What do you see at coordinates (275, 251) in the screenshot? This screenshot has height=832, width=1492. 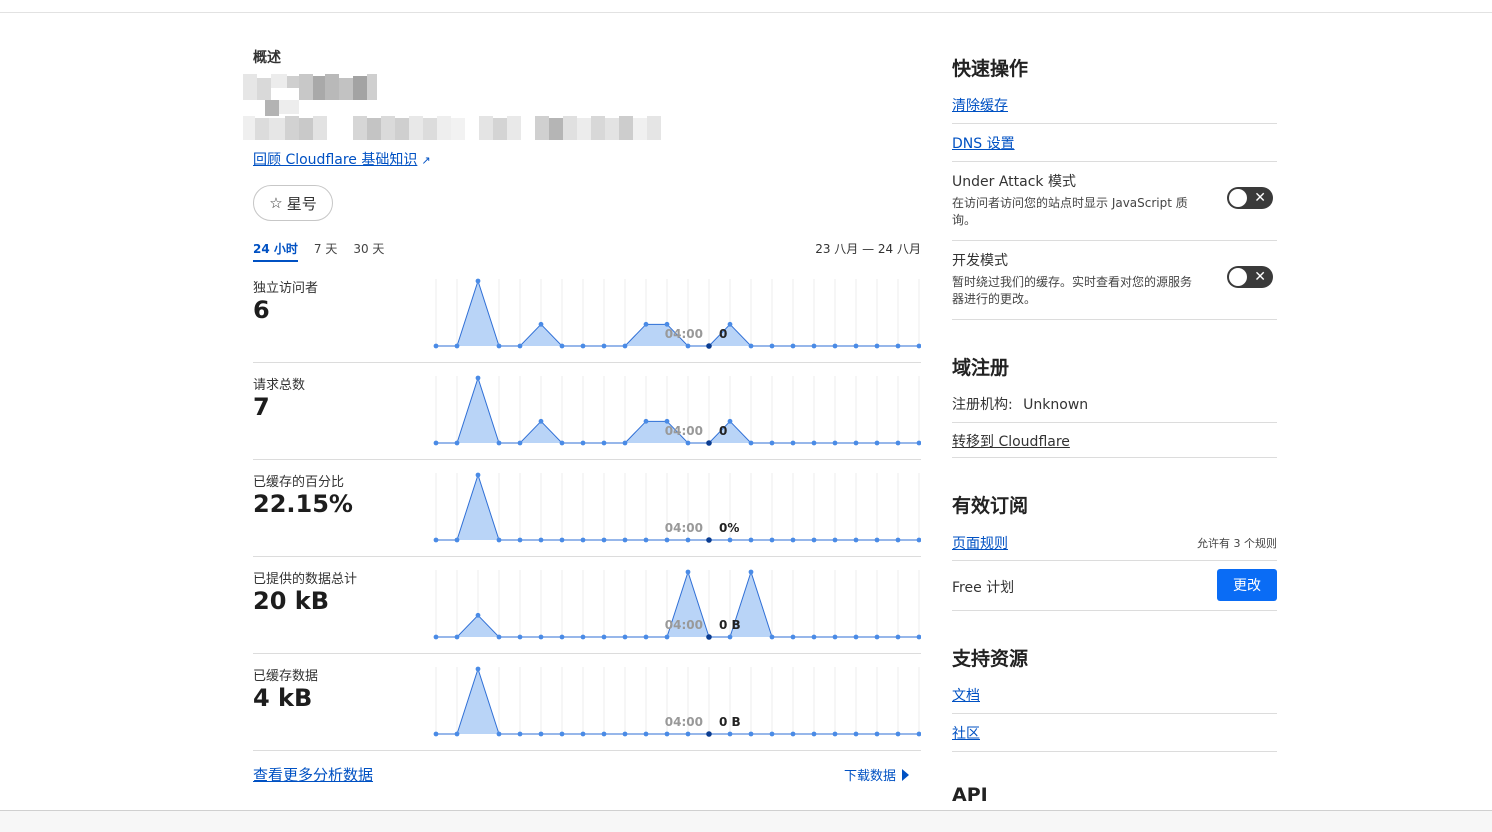 I see `tab-24h: 24 小时` at bounding box center [275, 251].